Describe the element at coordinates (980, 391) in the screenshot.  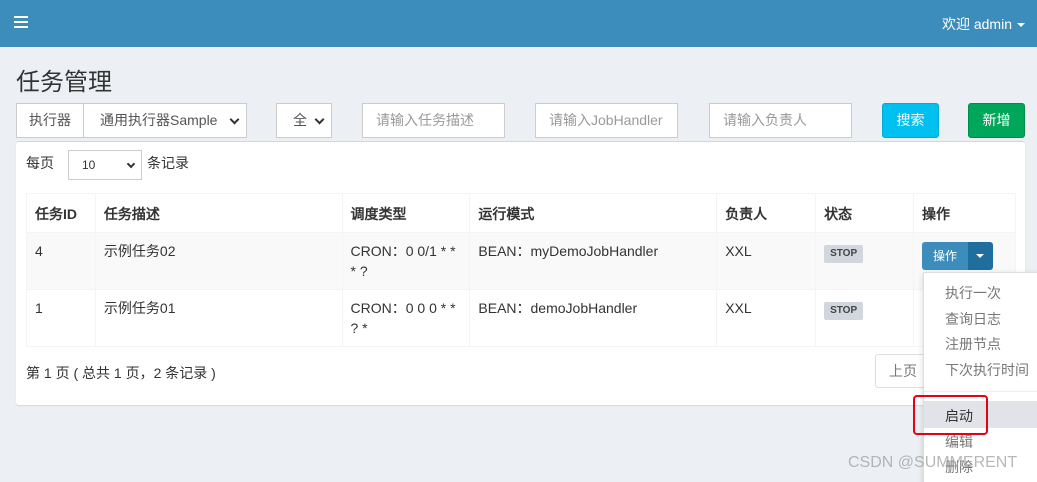
I see `menu-divider` at that location.